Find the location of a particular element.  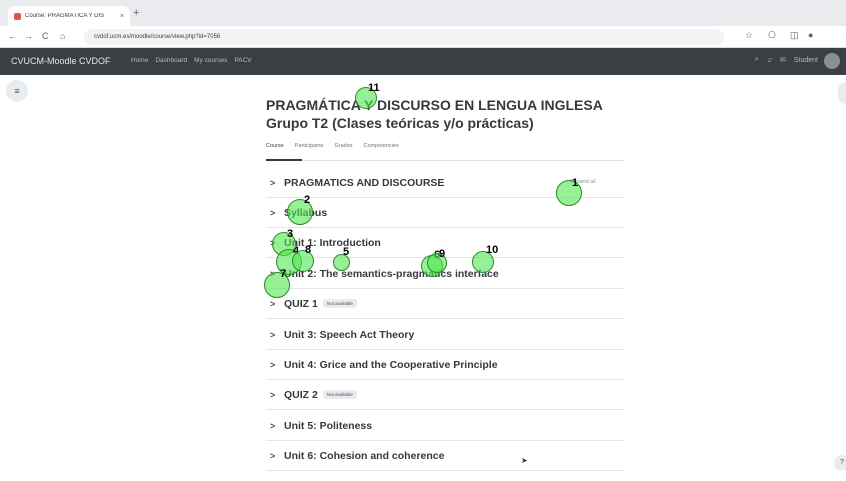

browser-tab: Course: PRAGMÁTICA Y DIS × is located at coordinates (69, 16).